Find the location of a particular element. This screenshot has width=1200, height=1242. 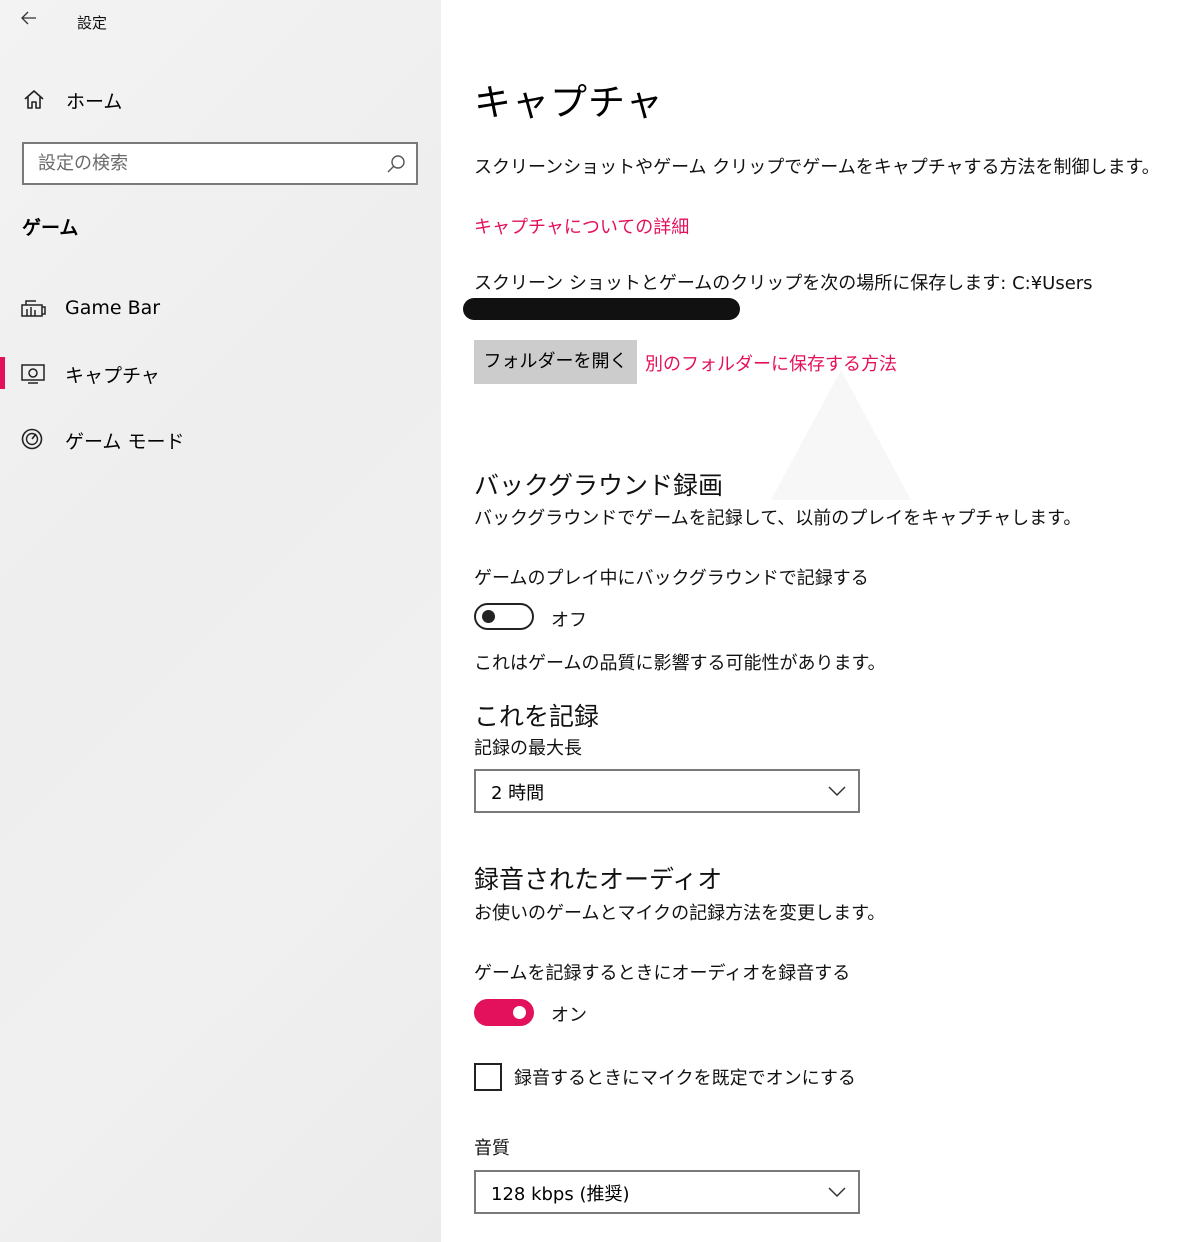

background-toggle-label: ゲームのプレイ中にバックグラウンドで記録する is located at coordinates (671, 578).